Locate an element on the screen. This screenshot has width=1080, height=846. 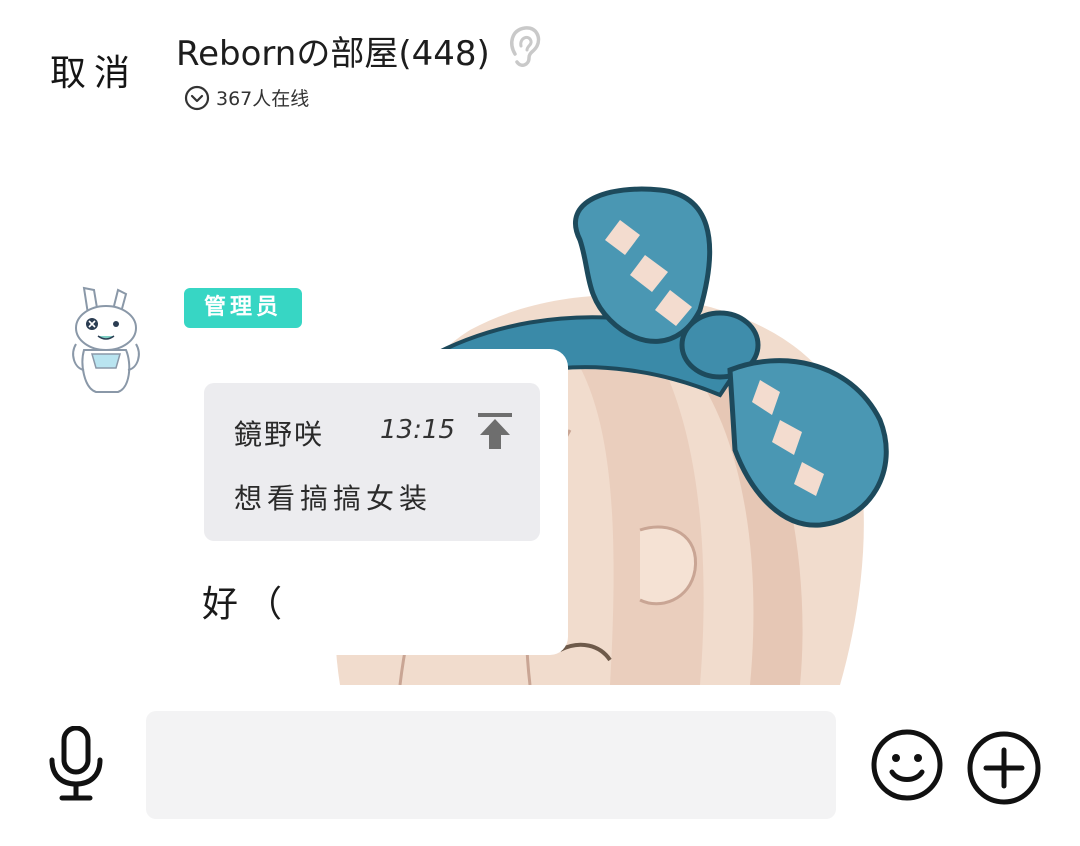
message-text: 好（ is located at coordinates (246, 604).